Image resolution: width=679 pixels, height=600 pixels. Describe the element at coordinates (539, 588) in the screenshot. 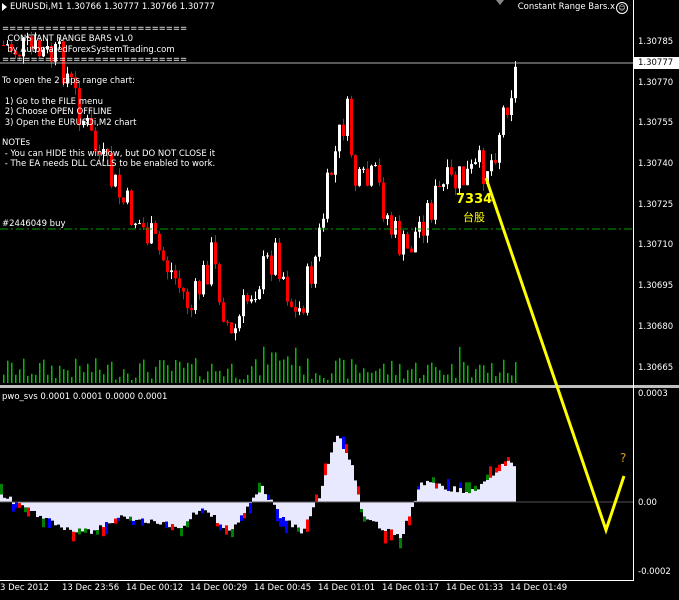

I see `time-label: 14 Dec 01:49` at that location.